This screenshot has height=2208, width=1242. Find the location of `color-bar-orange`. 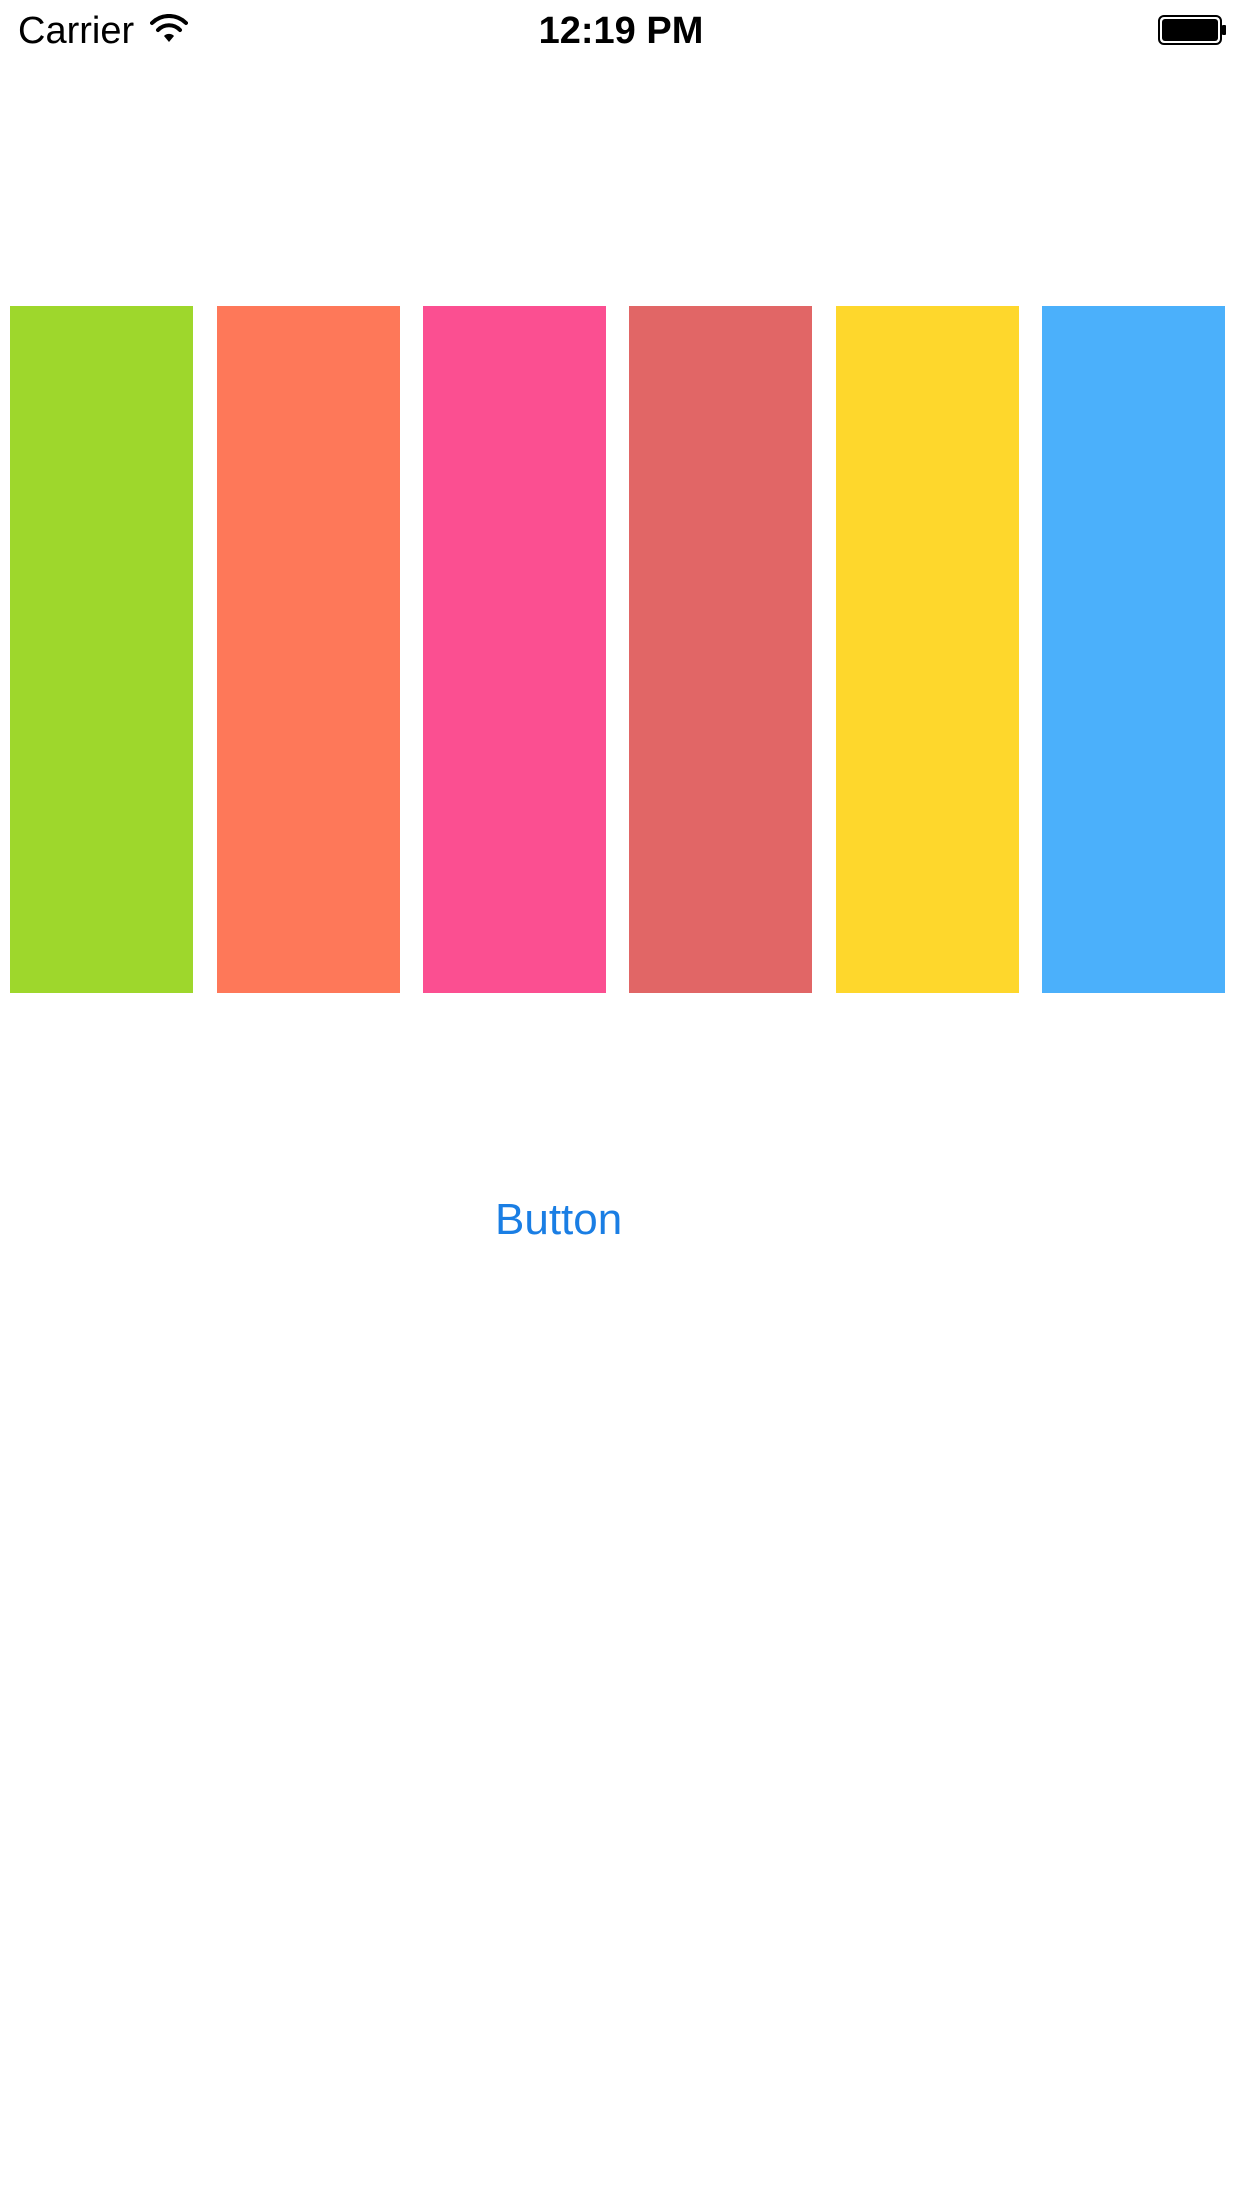

color-bar-orange is located at coordinates (308, 649).